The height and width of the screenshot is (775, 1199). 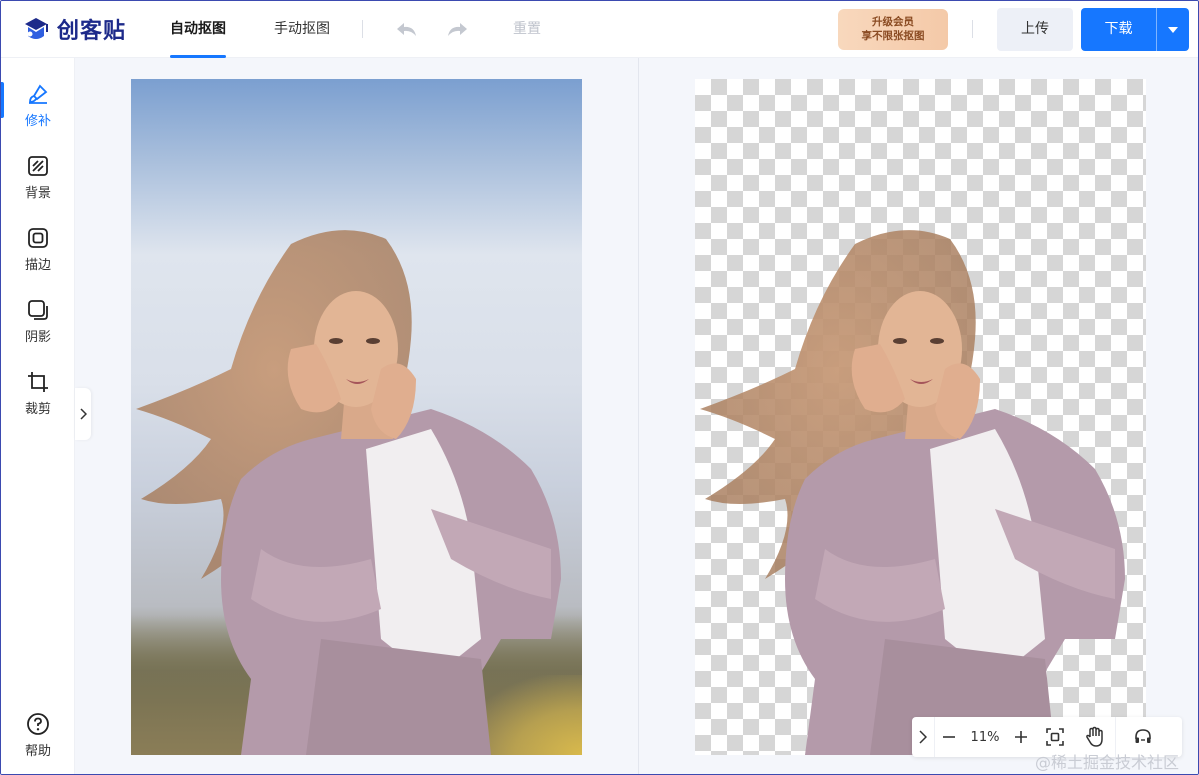 What do you see at coordinates (38, 310) in the screenshot?
I see `shadow-icon` at bounding box center [38, 310].